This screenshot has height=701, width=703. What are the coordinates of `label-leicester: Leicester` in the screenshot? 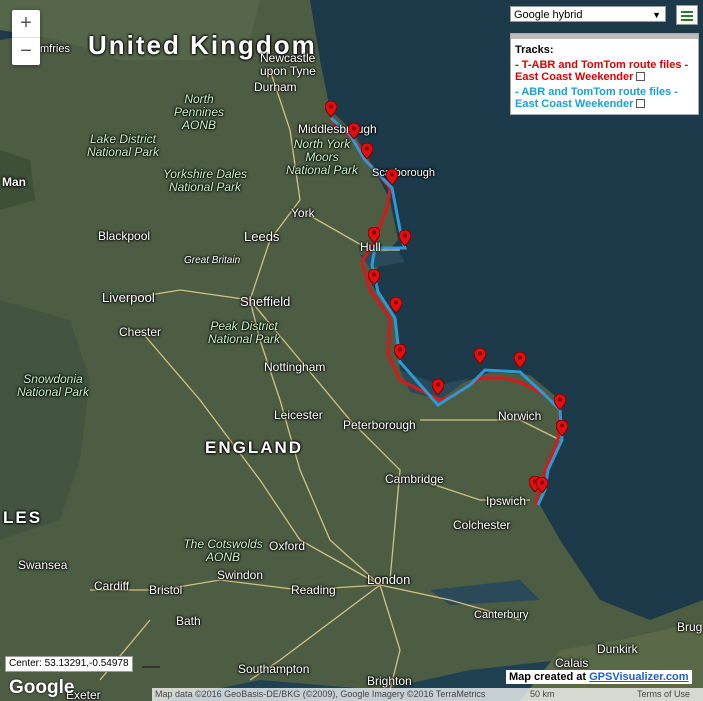 It's located at (298, 415).